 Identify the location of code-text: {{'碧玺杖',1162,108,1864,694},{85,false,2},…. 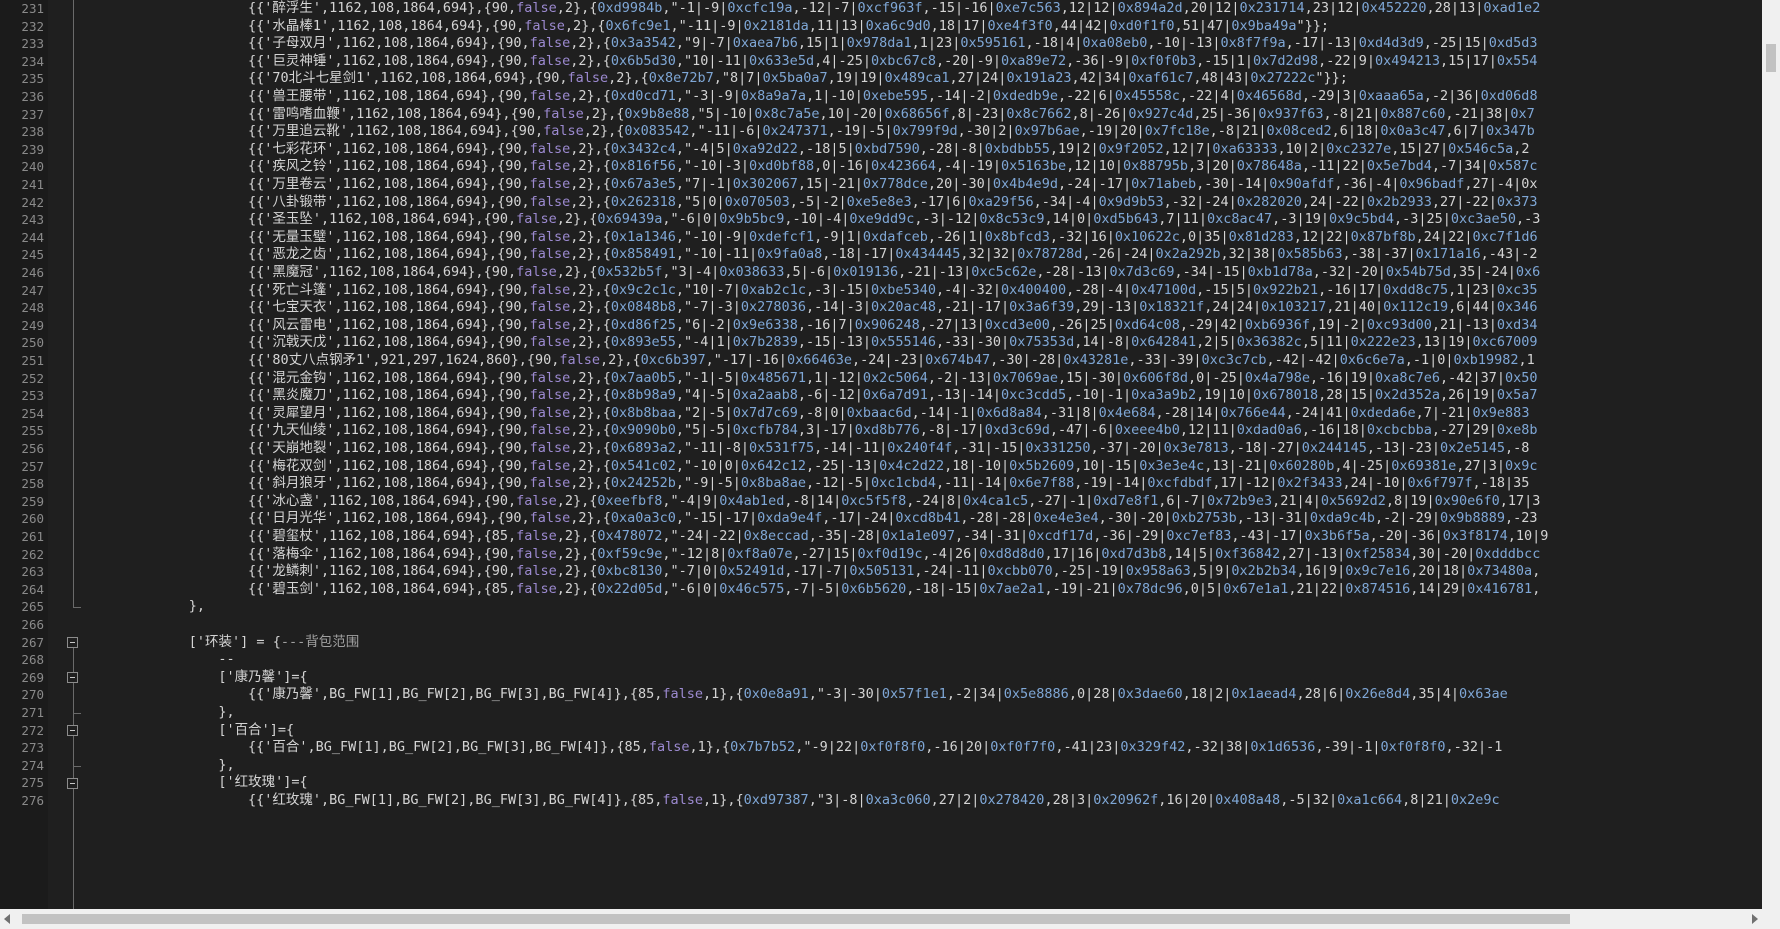
(898, 537).